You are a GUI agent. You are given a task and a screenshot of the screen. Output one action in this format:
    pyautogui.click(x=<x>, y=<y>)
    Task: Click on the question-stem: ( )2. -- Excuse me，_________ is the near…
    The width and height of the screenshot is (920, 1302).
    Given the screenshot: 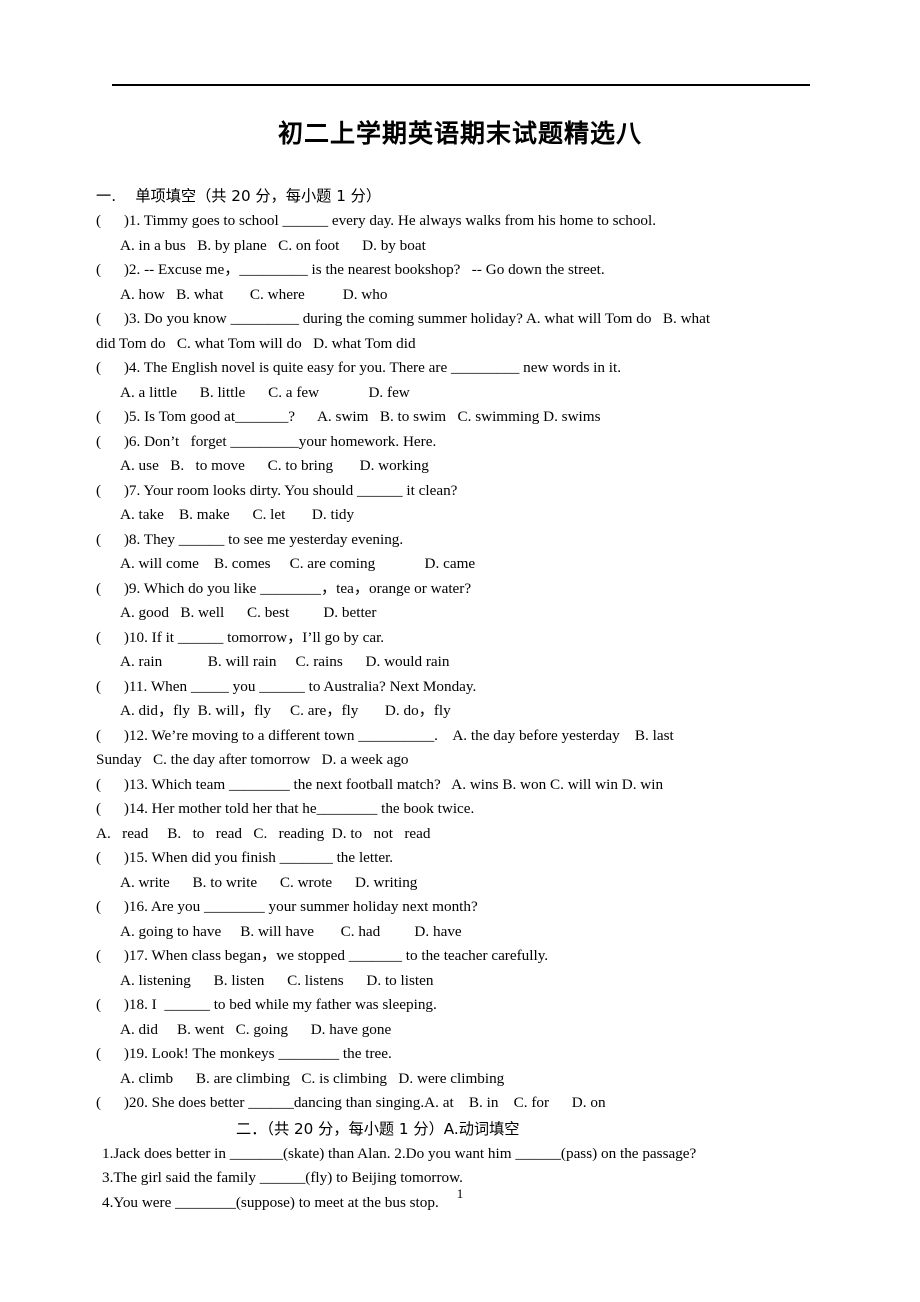 What is the action you would take?
    pyautogui.click(x=350, y=269)
    